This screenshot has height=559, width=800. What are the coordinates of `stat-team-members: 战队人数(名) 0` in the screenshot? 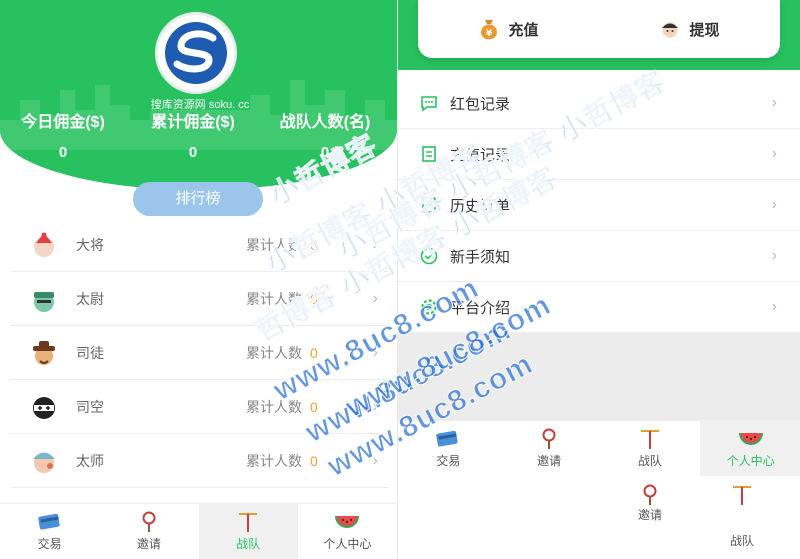 It's located at (325, 134).